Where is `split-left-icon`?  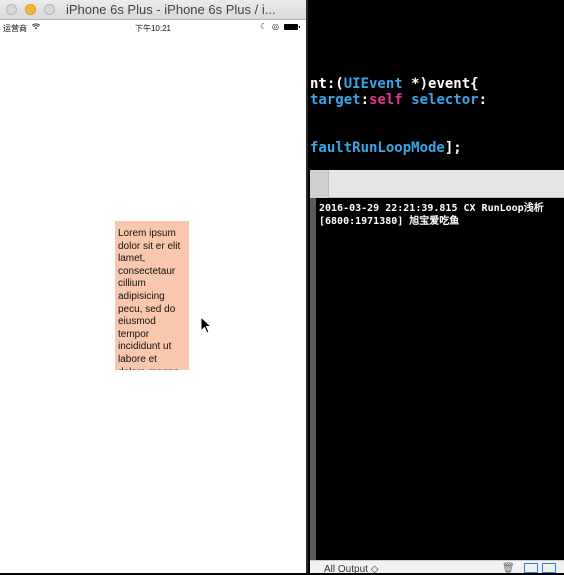
split-left-icon is located at coordinates (531, 568).